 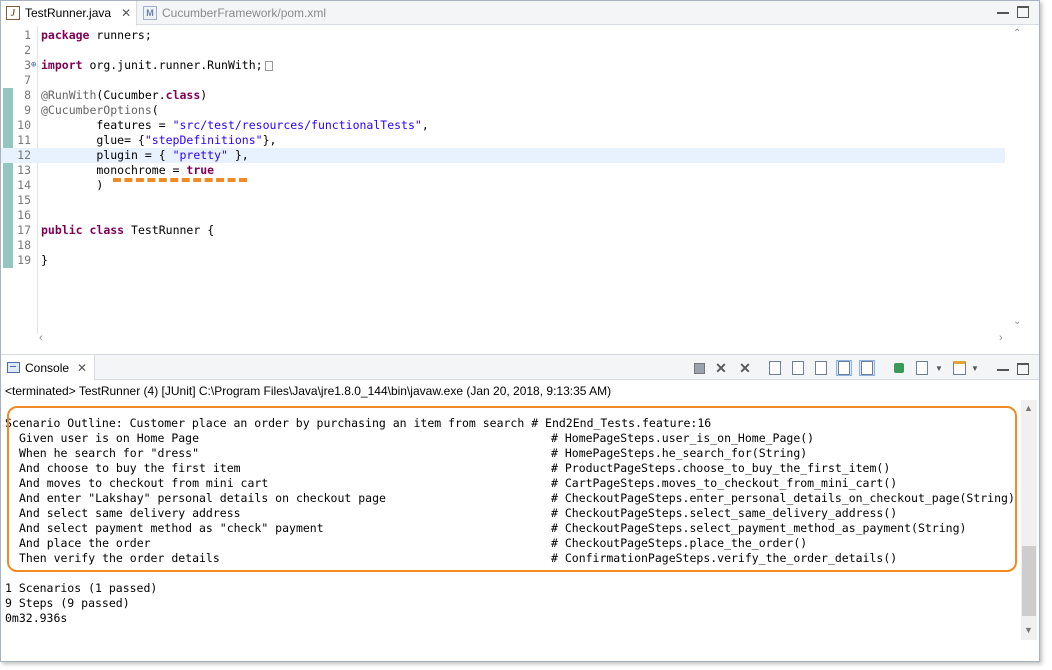 I want to click on summary-steps: 9 Steps (9 passed), so click(x=67, y=603).